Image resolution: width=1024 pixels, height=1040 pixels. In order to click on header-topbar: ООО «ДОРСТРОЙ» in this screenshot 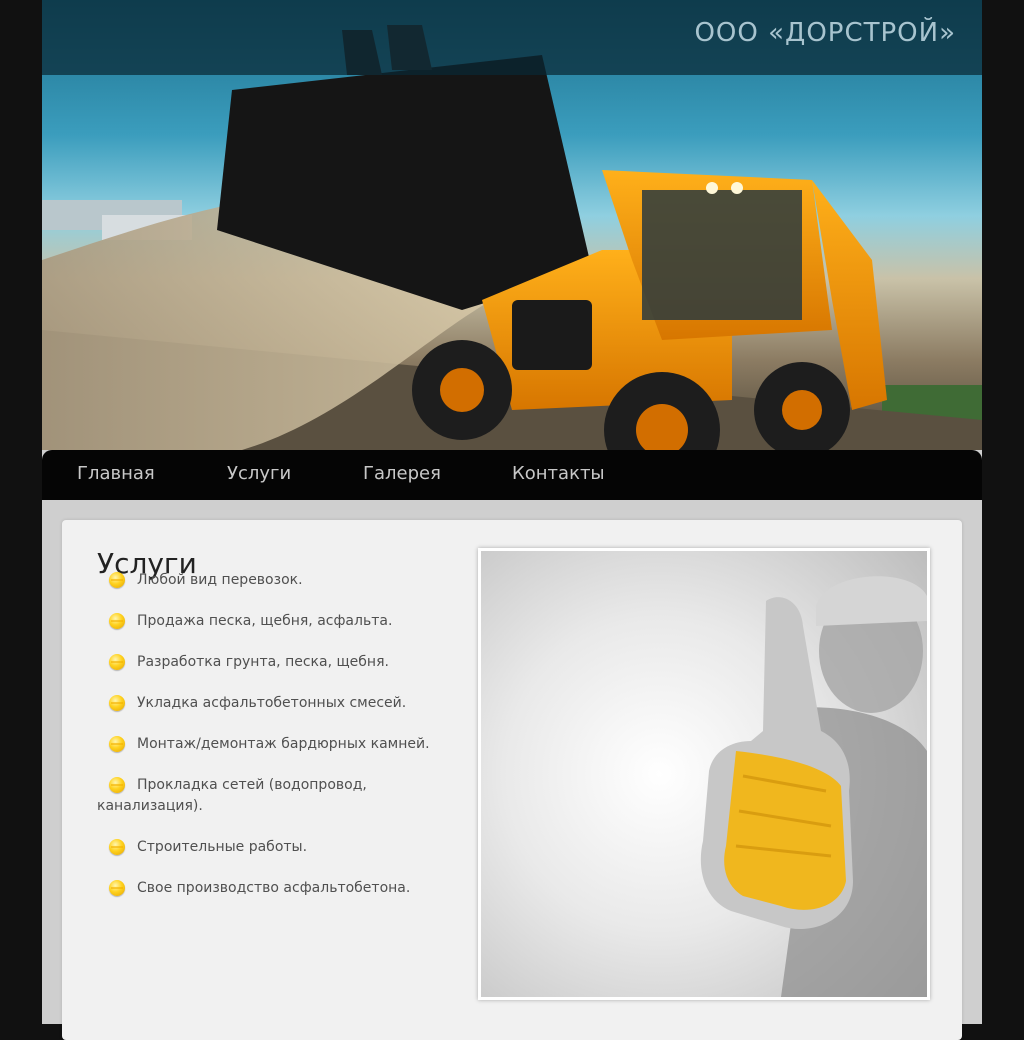, I will do `click(512, 37)`.